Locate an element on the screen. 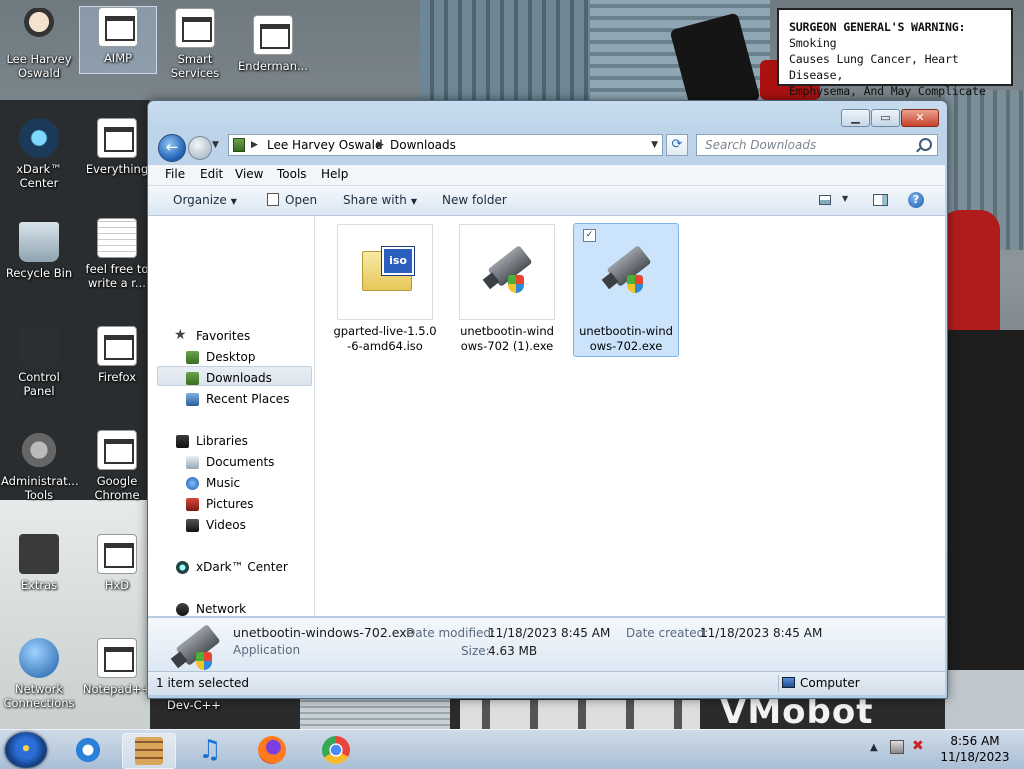 This screenshot has height=769, width=1024. address-bar: ▶ Lee Harvey Oswald ▶ Downloads ▼ is located at coordinates (445, 145).